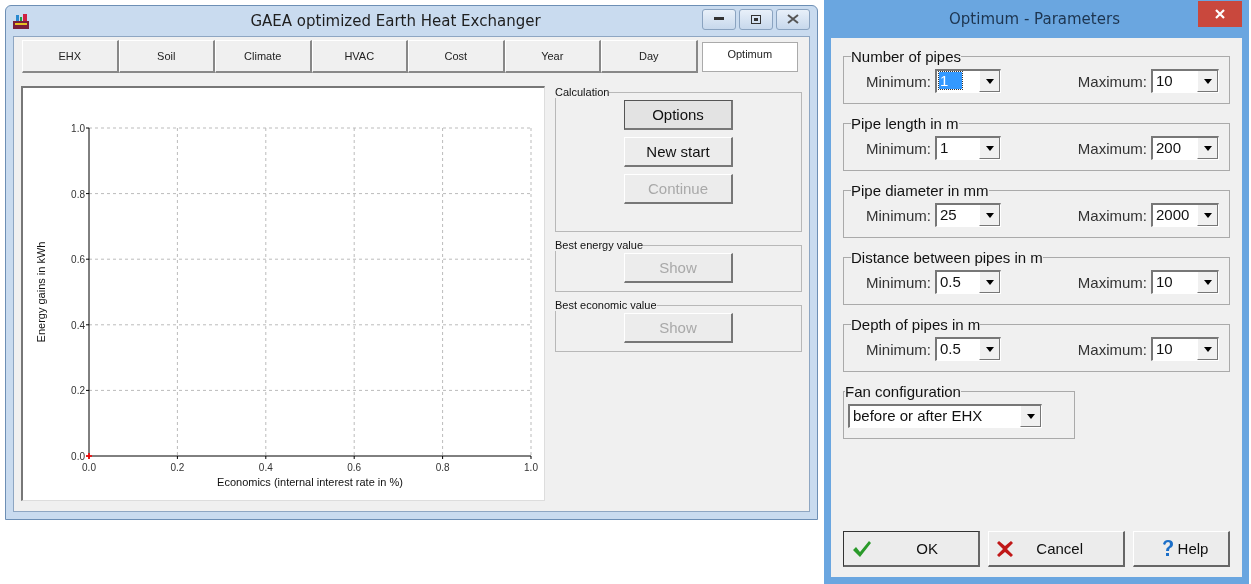 Image resolution: width=1251 pixels, height=584 pixels. What do you see at coordinates (862, 548) in the screenshot?
I see `check-icon` at bounding box center [862, 548].